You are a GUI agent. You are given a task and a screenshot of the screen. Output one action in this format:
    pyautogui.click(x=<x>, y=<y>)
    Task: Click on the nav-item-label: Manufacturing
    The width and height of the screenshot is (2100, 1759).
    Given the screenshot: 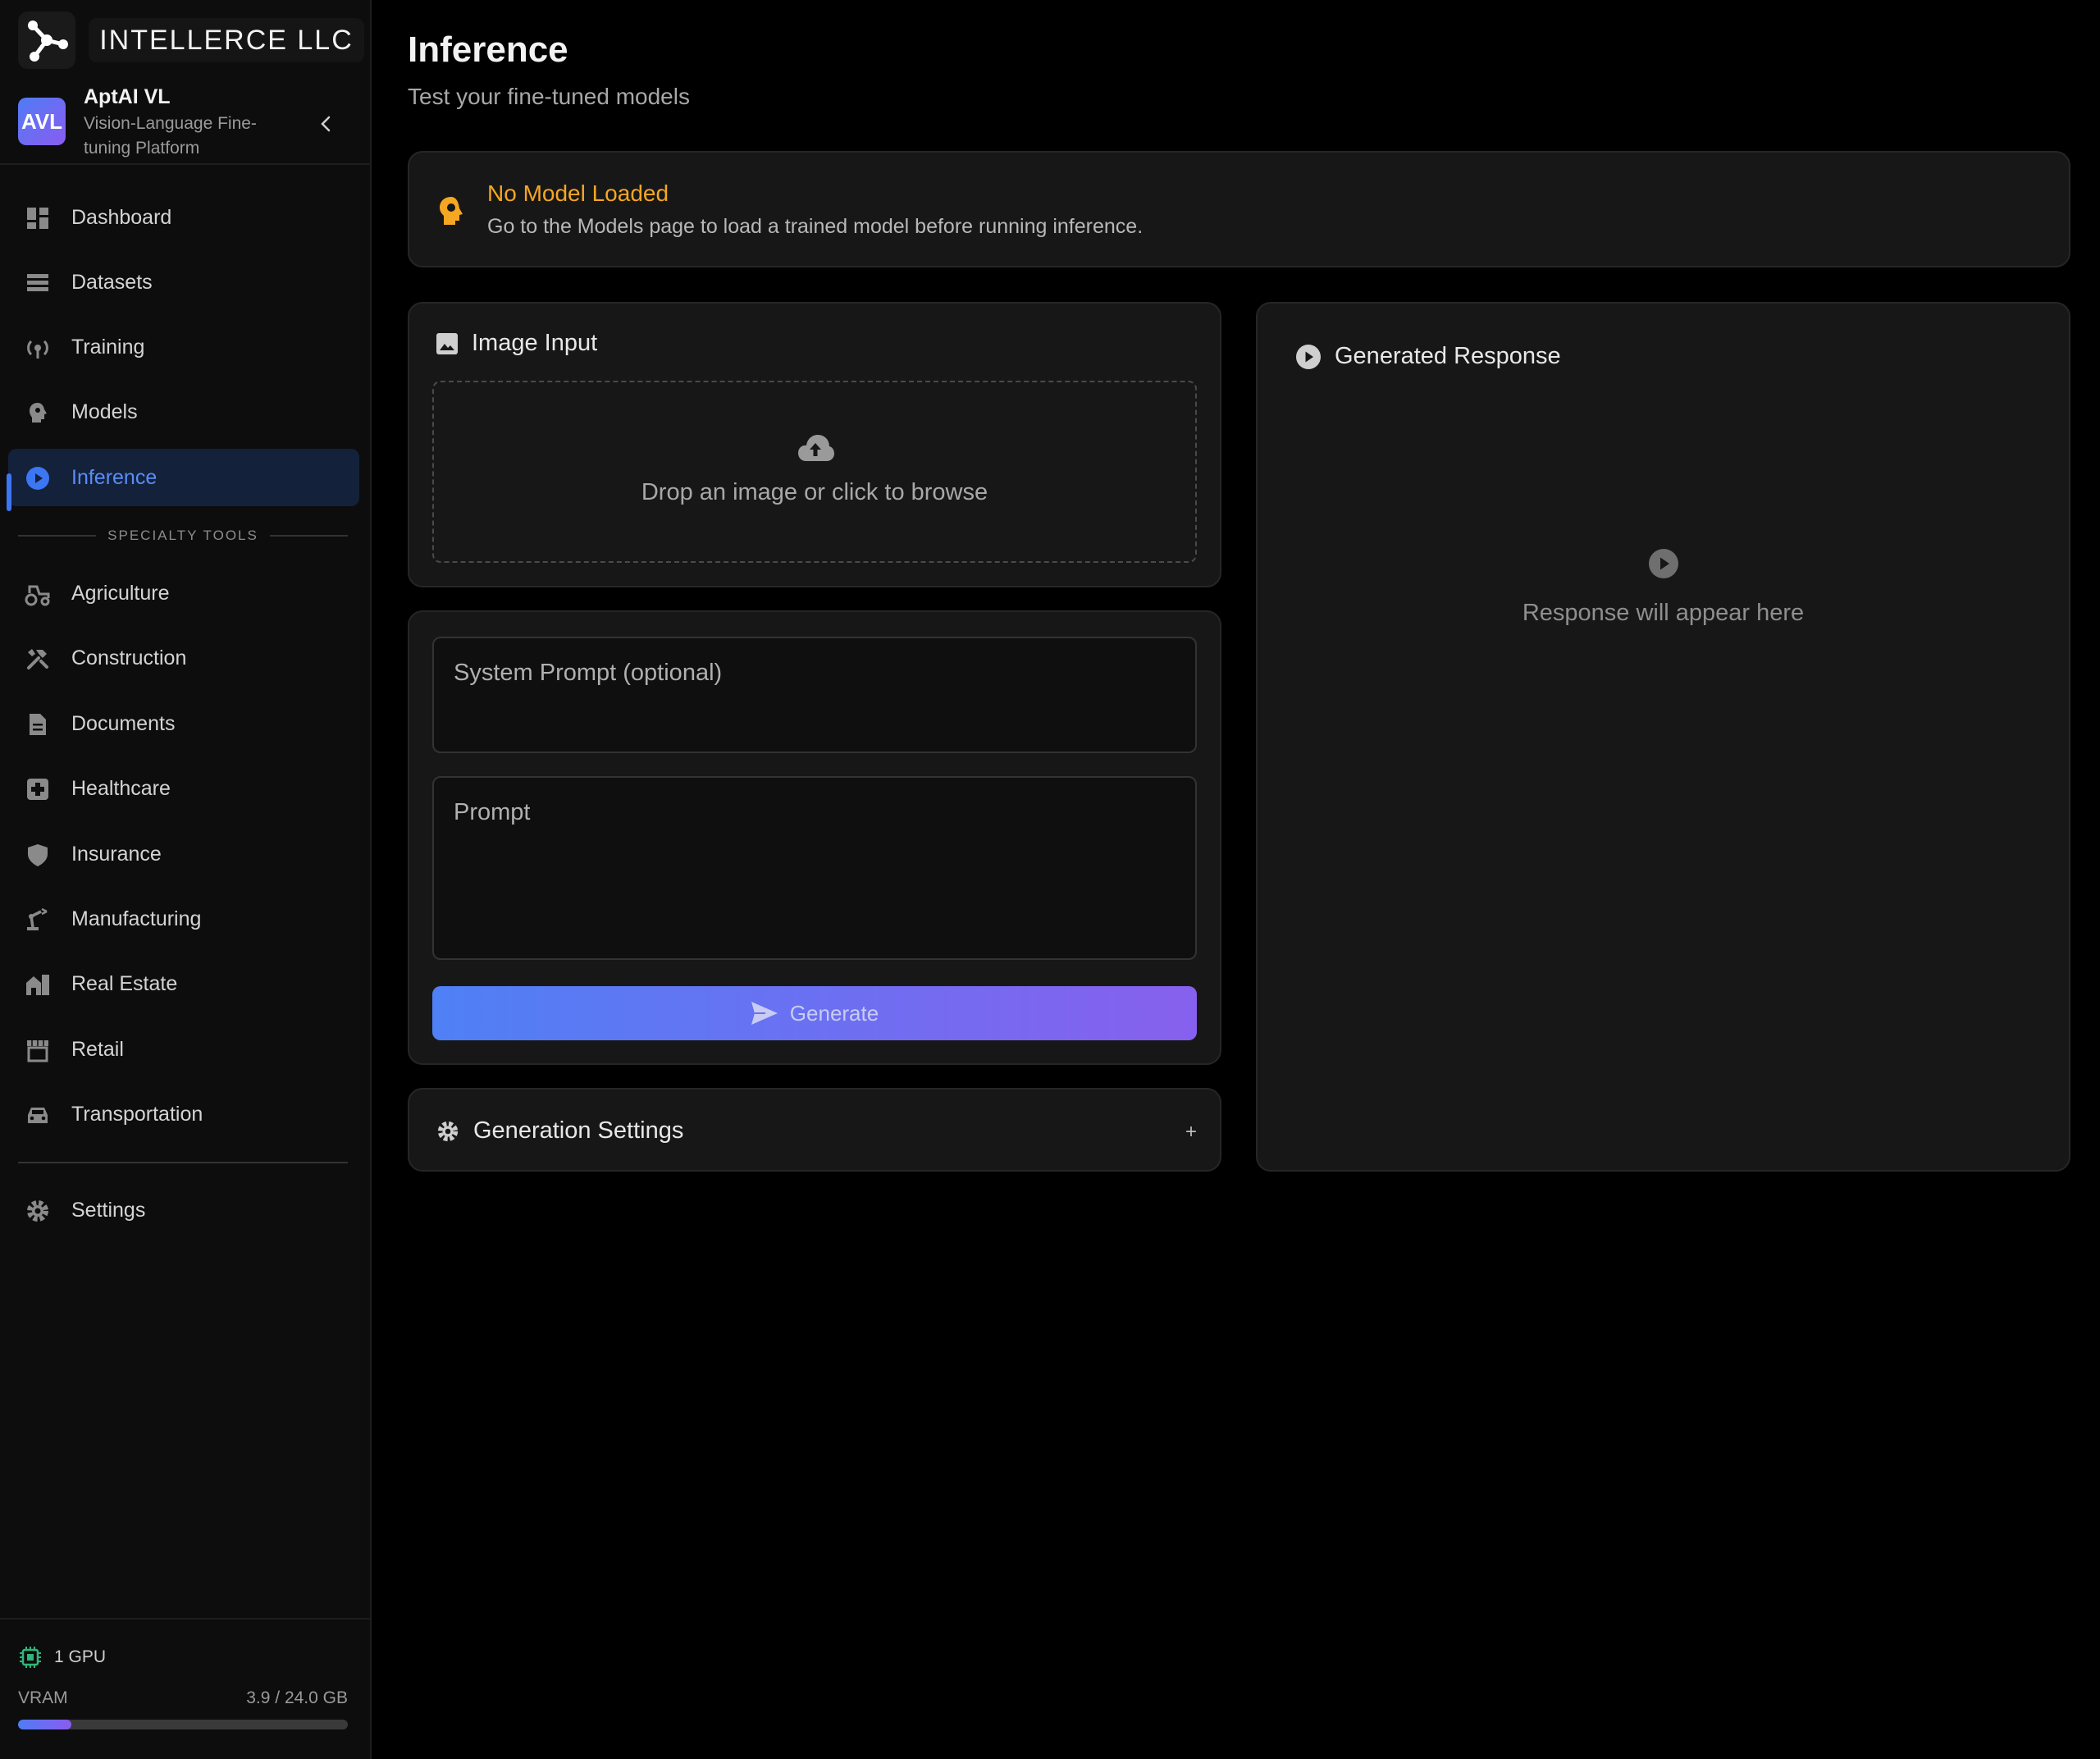 What is the action you would take?
    pyautogui.click(x=136, y=918)
    